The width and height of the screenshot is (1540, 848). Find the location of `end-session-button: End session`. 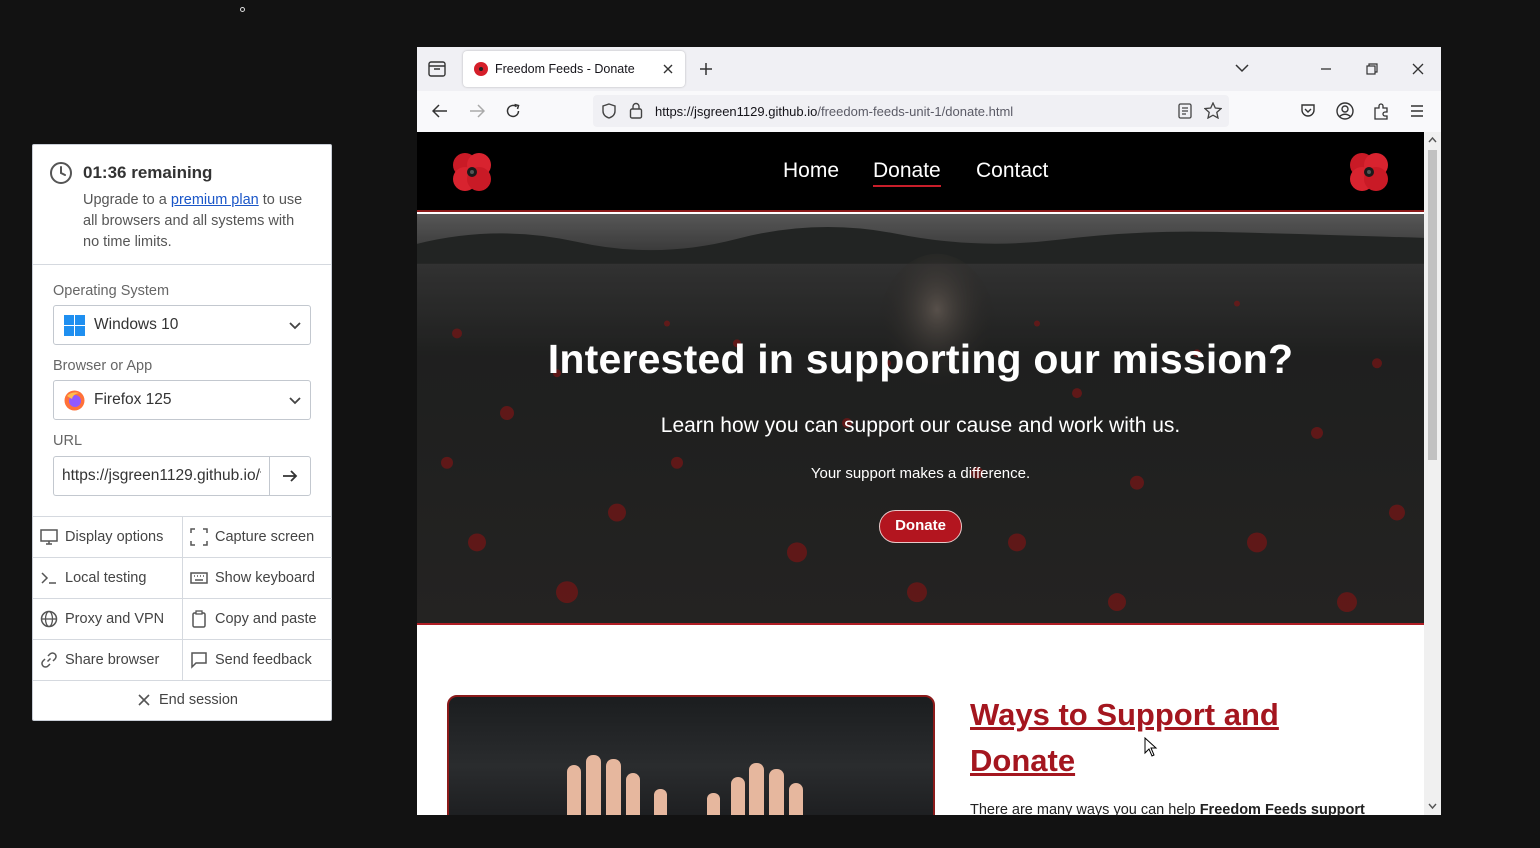

end-session-button: End session is located at coordinates (182, 700).